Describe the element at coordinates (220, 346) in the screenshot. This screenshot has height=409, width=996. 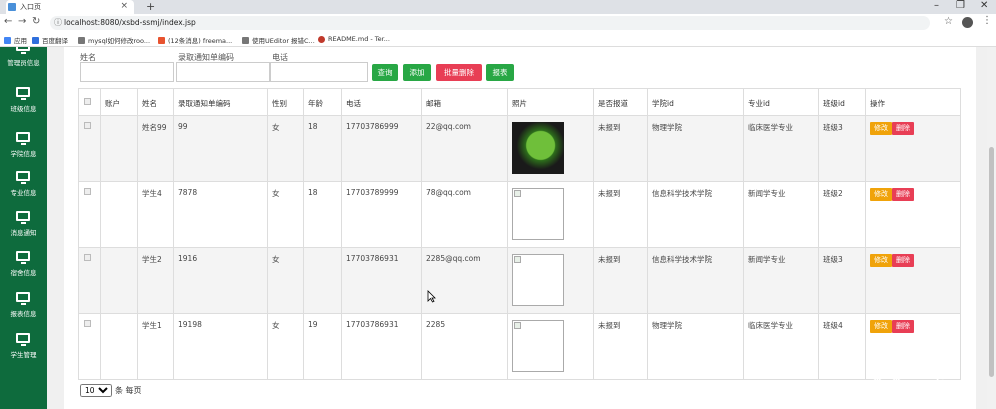
I see `cell-code: 19198` at that location.